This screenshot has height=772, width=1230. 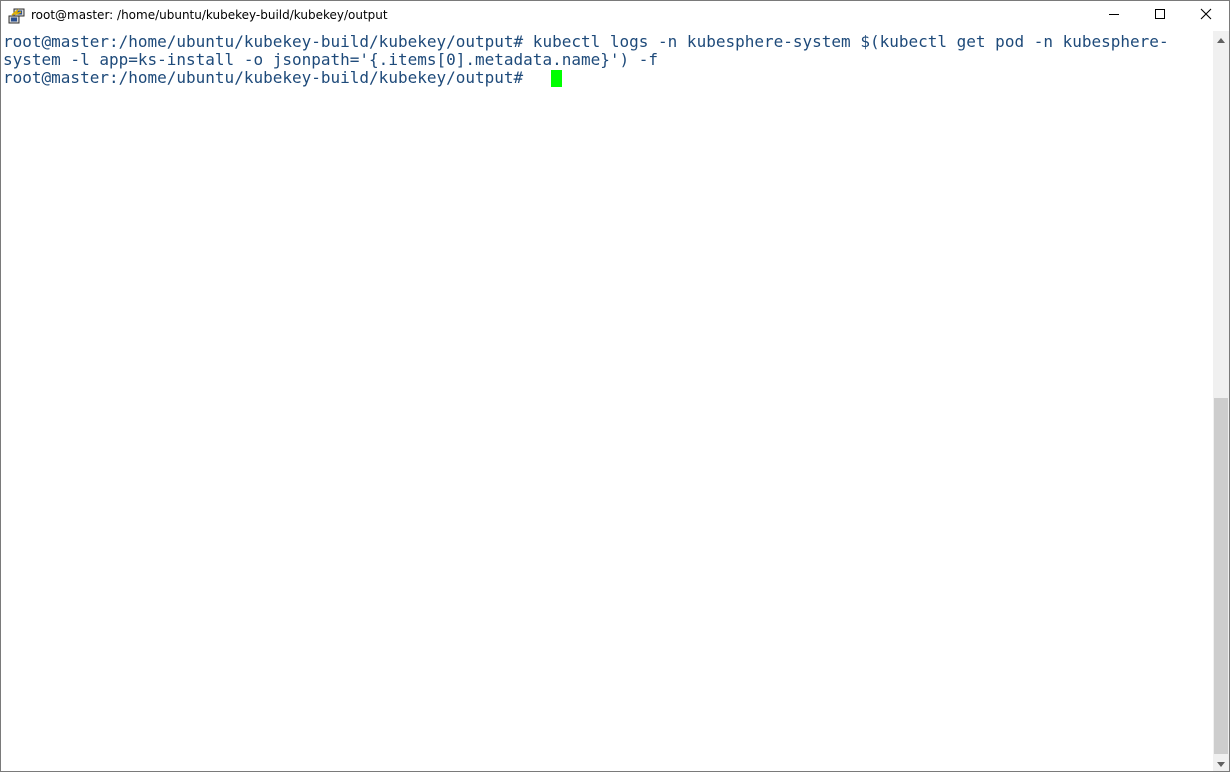 What do you see at coordinates (17, 16) in the screenshot?
I see `putty-icon` at bounding box center [17, 16].